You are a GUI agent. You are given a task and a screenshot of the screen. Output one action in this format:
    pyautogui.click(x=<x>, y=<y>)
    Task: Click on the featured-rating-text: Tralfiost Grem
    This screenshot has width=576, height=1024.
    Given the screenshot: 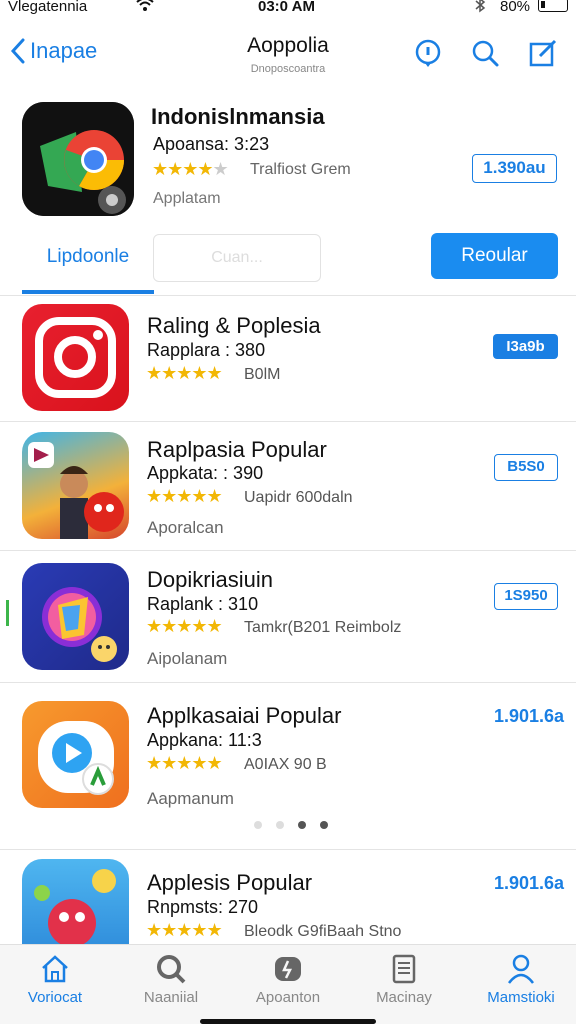 What is the action you would take?
    pyautogui.click(x=300, y=169)
    